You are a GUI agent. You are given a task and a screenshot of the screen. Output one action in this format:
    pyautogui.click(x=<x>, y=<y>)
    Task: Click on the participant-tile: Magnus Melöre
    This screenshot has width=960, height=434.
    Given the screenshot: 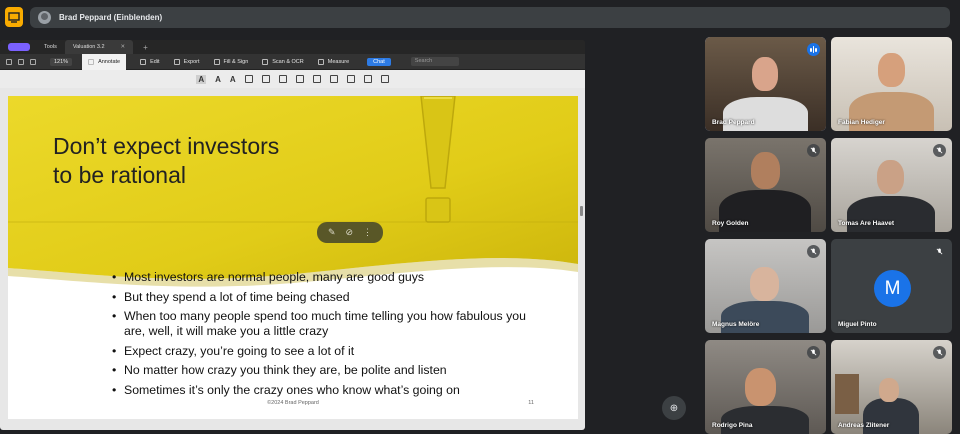 What is the action you would take?
    pyautogui.click(x=765, y=286)
    